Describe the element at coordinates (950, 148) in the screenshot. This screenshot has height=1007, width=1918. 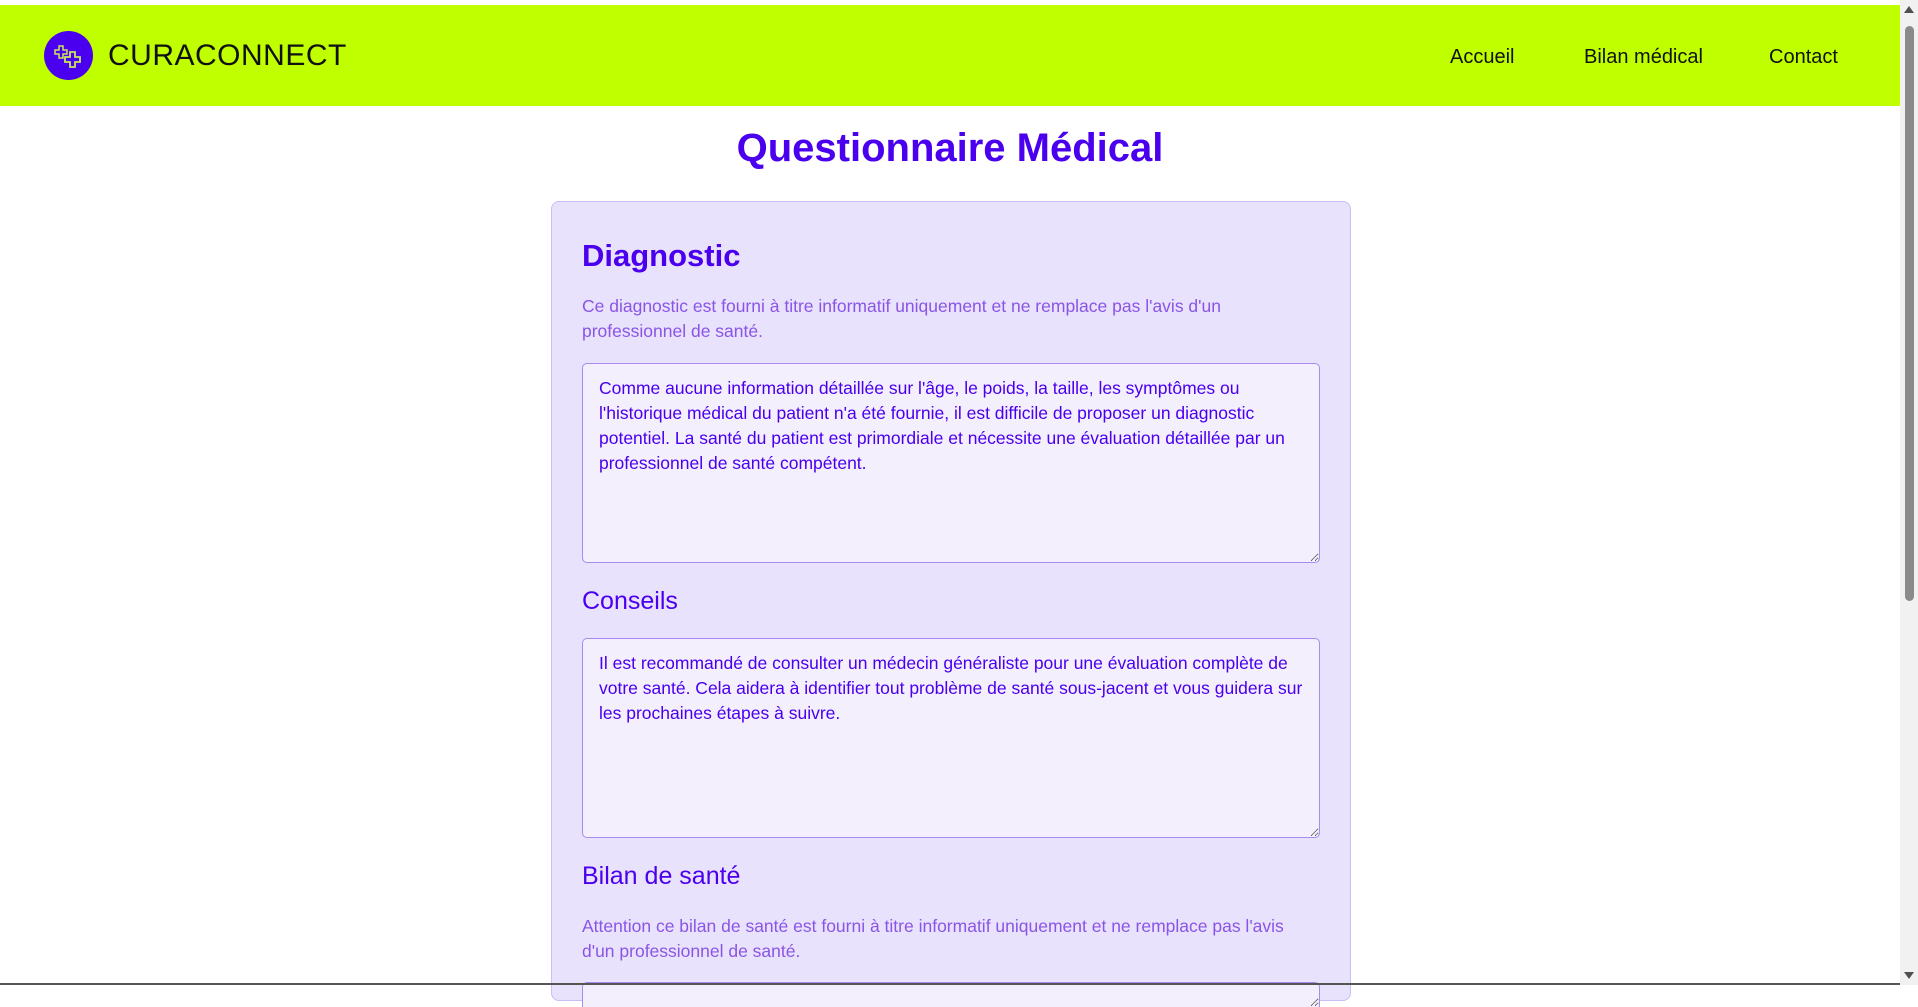
I see `page-title: Questionnaire Médical` at that location.